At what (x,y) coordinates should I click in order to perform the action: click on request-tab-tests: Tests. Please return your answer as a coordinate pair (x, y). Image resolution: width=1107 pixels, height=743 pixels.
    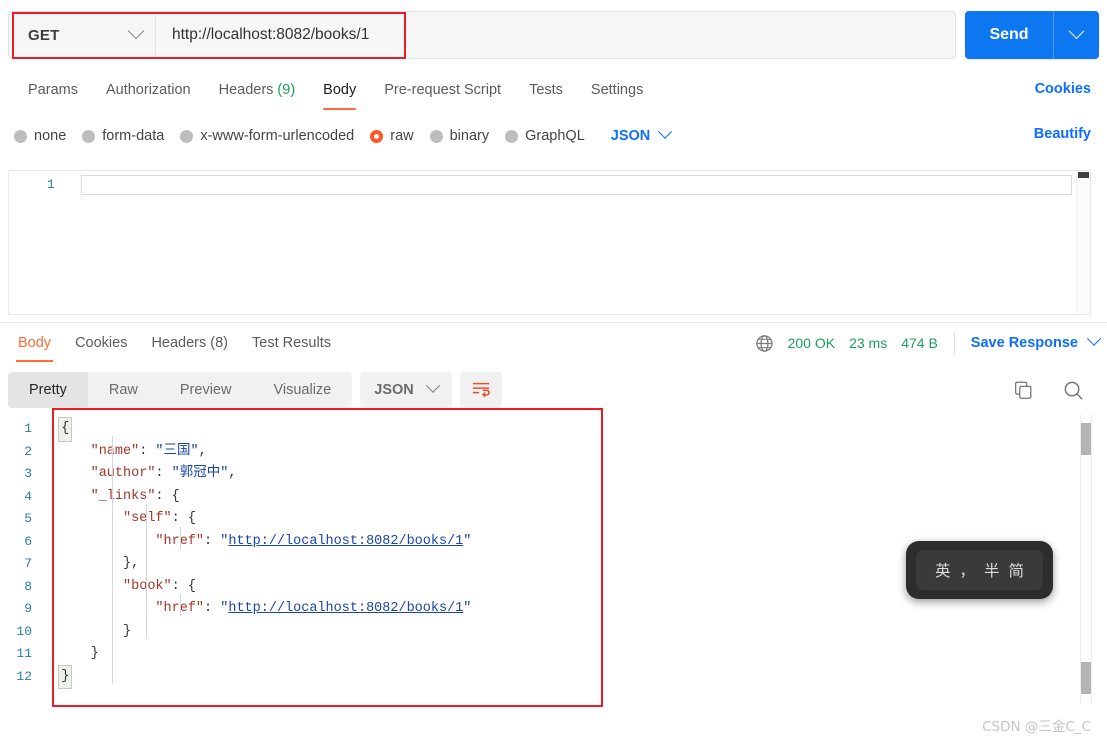
    Looking at the image, I should click on (546, 90).